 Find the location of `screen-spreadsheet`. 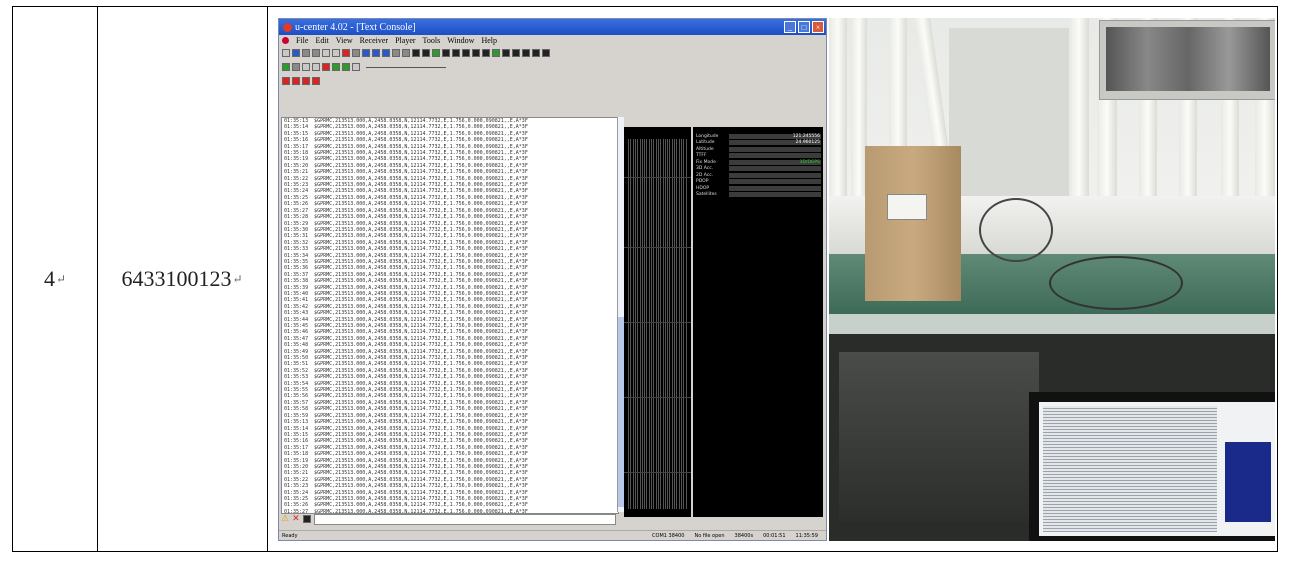

screen-spreadsheet is located at coordinates (1130, 469).